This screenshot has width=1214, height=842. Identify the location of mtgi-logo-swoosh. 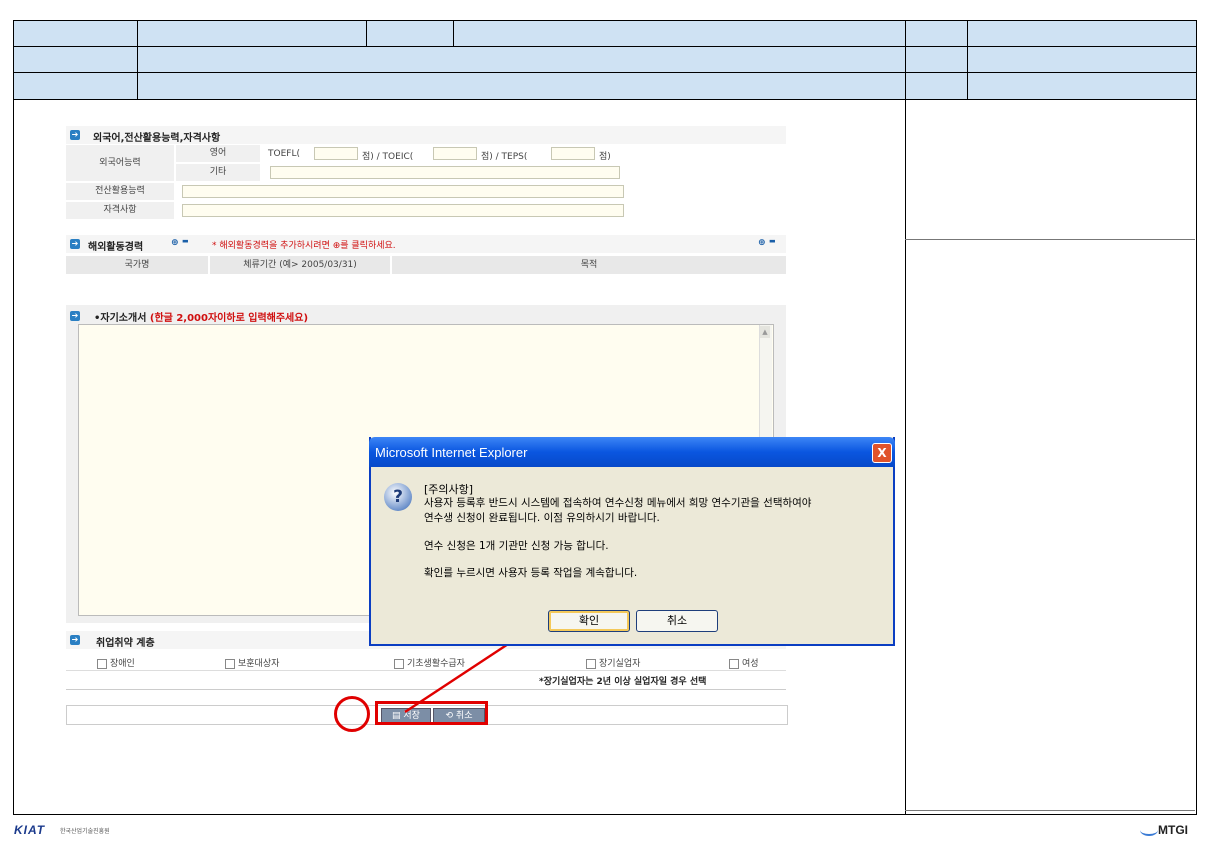
(1149, 830).